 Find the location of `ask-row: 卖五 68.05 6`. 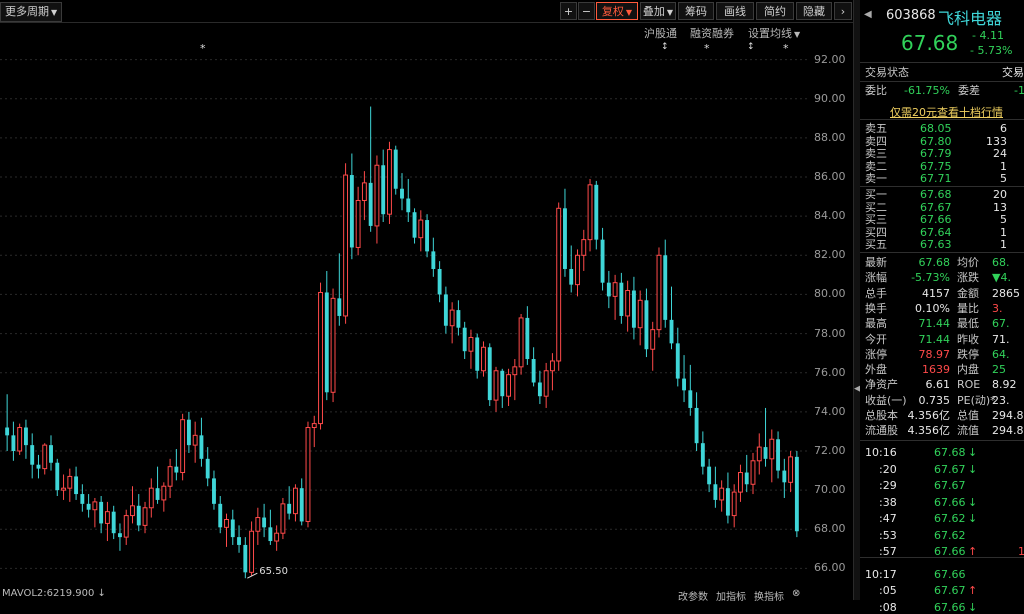

ask-row: 卖五 68.05 6 is located at coordinates (942, 128).